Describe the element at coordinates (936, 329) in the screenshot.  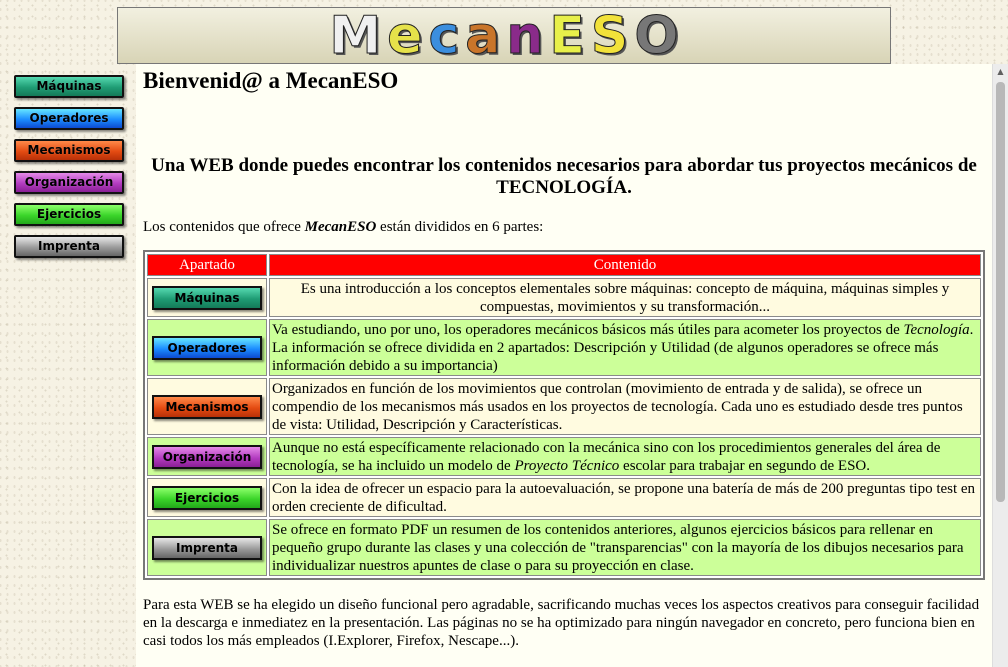
I see `contenido-emphasis: Tecnología` at that location.